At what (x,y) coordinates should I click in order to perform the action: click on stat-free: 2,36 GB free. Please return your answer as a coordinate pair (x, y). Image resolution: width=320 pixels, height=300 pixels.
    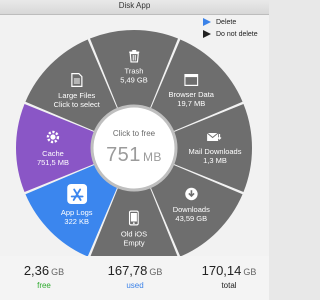
    Looking at the image, I should click on (44, 276).